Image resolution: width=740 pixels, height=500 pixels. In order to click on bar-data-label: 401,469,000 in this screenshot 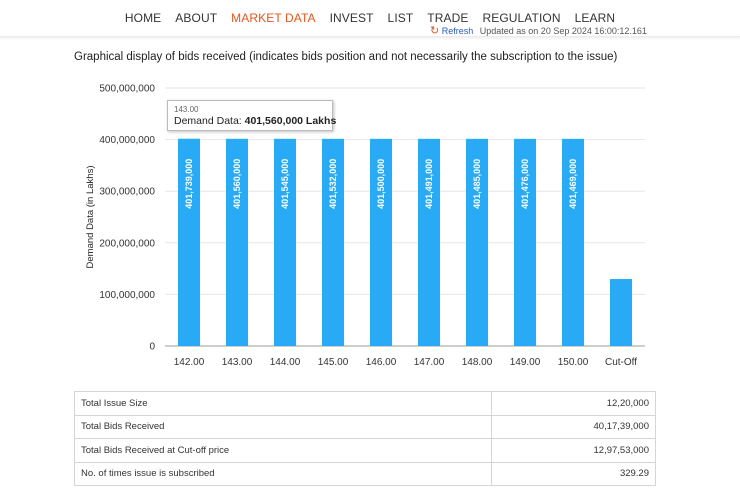, I will do `click(573, 184)`.